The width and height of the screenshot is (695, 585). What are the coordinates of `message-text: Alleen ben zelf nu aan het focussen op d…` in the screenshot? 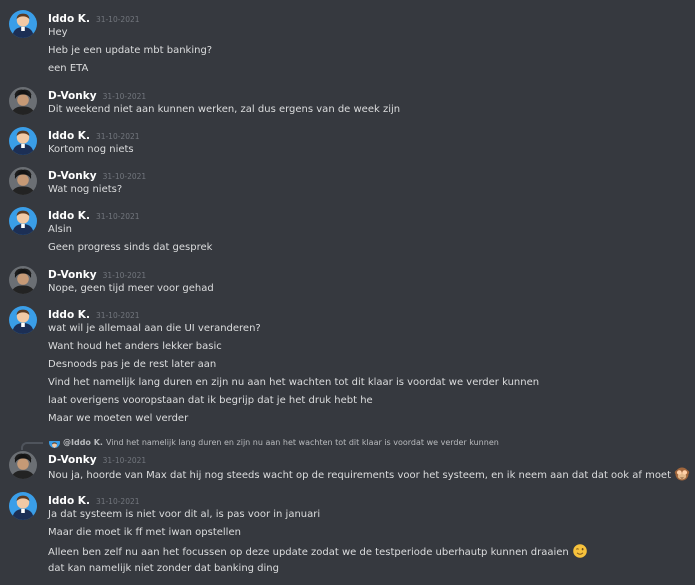 It's located at (308, 552).